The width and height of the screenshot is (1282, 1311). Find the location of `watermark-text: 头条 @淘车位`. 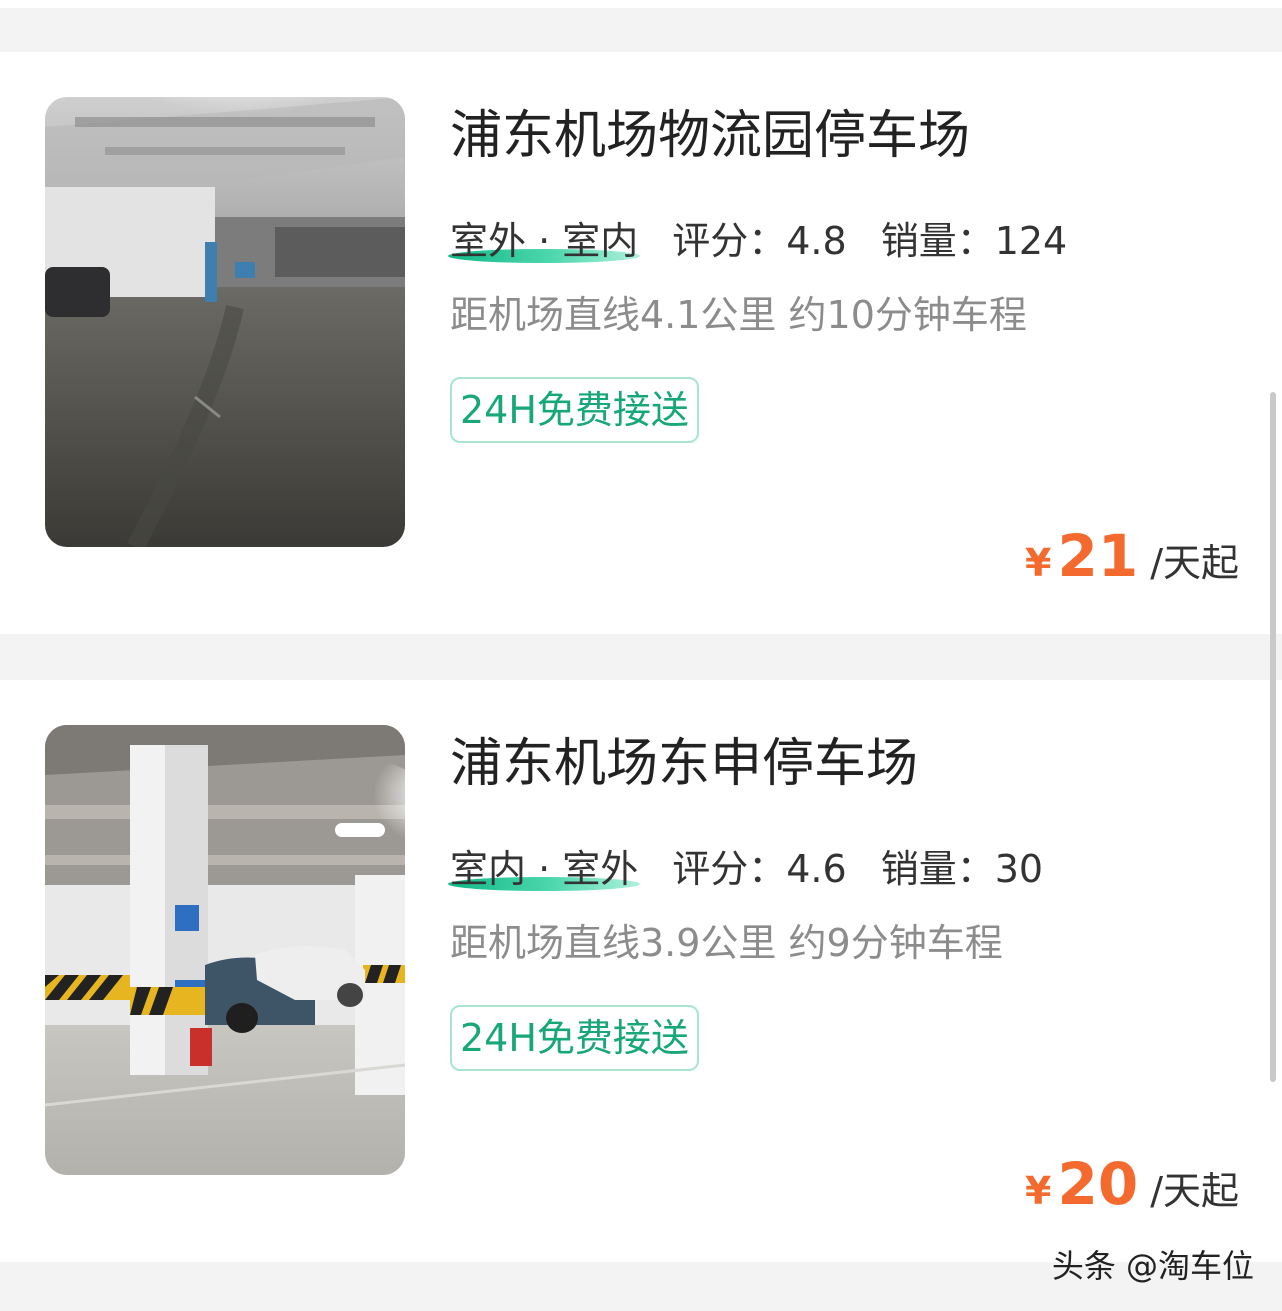

watermark-text: 头条 @淘车位 is located at coordinates (1152, 1266).